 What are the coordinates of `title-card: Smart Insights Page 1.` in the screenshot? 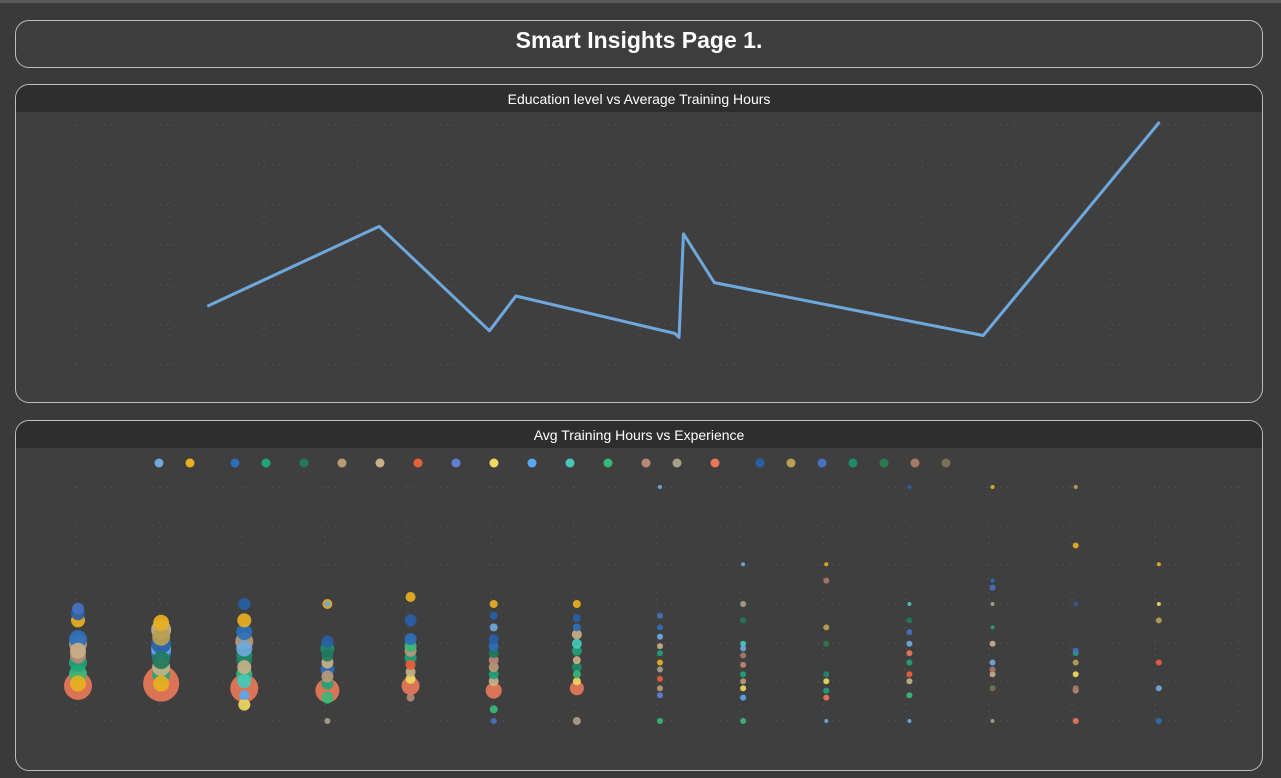 It's located at (639, 44).